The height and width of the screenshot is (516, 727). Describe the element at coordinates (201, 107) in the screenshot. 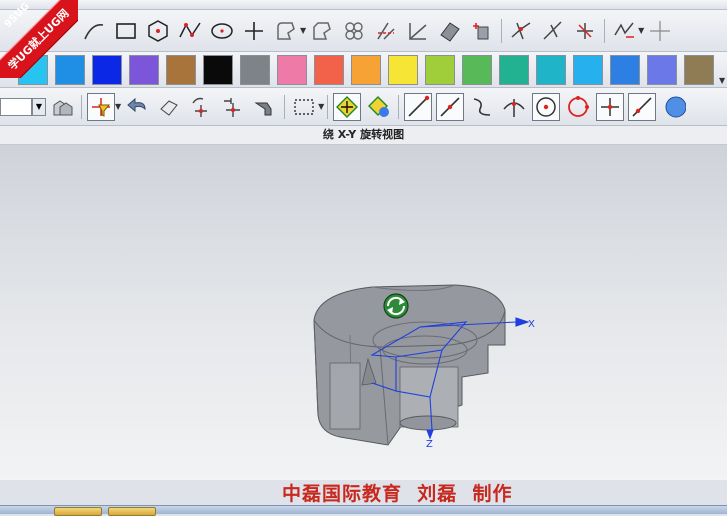

I see `rotate-snap-icon` at that location.